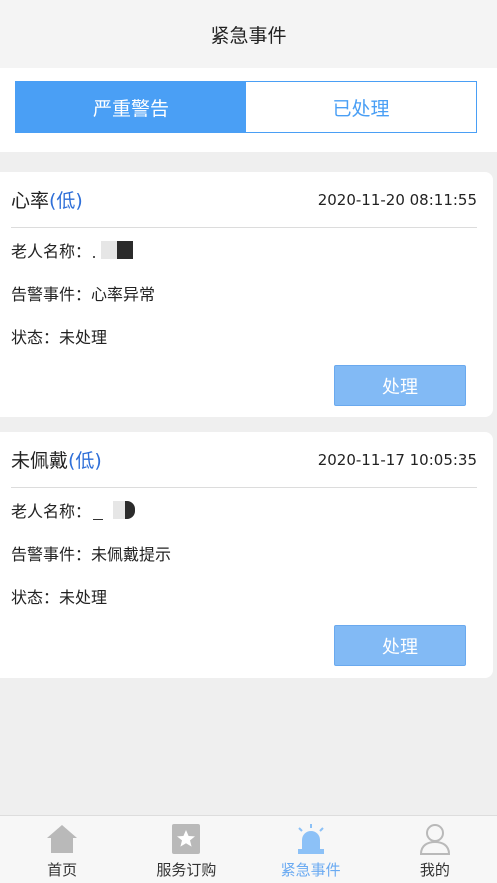  Describe the element at coordinates (361, 107) in the screenshot. I see `tab-processed: 已处理` at that location.